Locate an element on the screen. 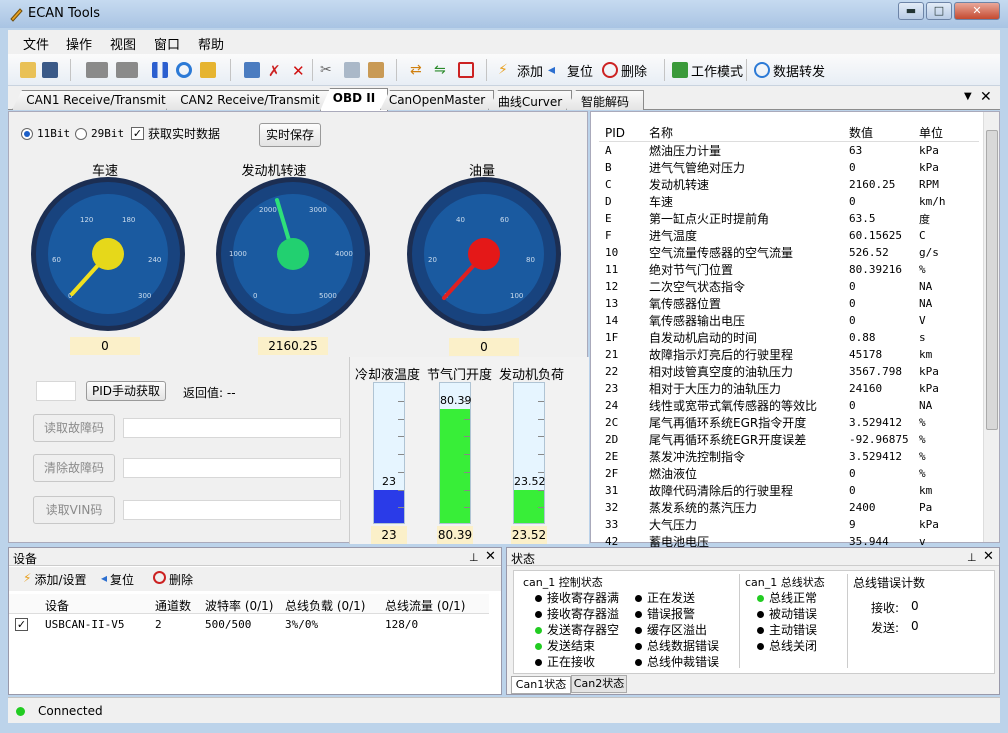 This screenshot has width=1008, height=733. menu-file: 文件 is located at coordinates (36, 43).